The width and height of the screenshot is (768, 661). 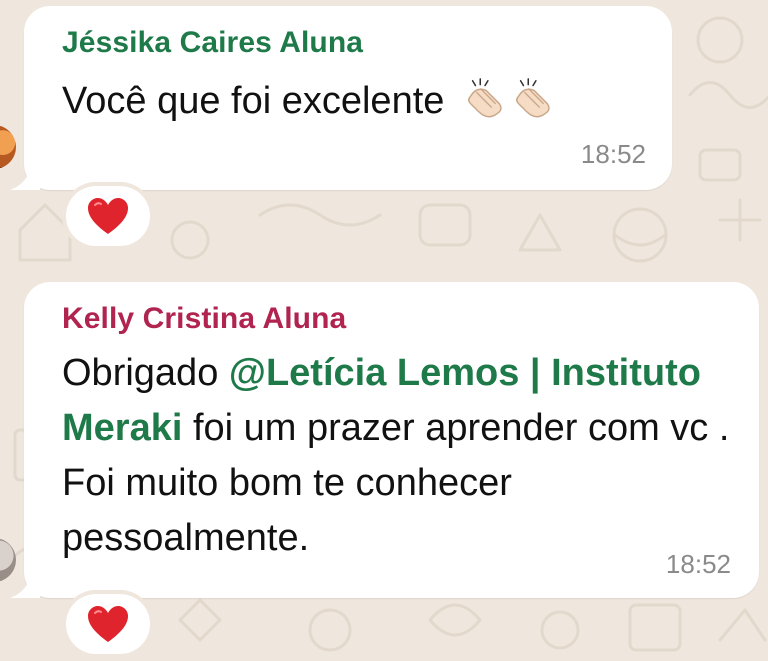 I want to click on message-text: Você que foi excelente, so click(x=309, y=101).